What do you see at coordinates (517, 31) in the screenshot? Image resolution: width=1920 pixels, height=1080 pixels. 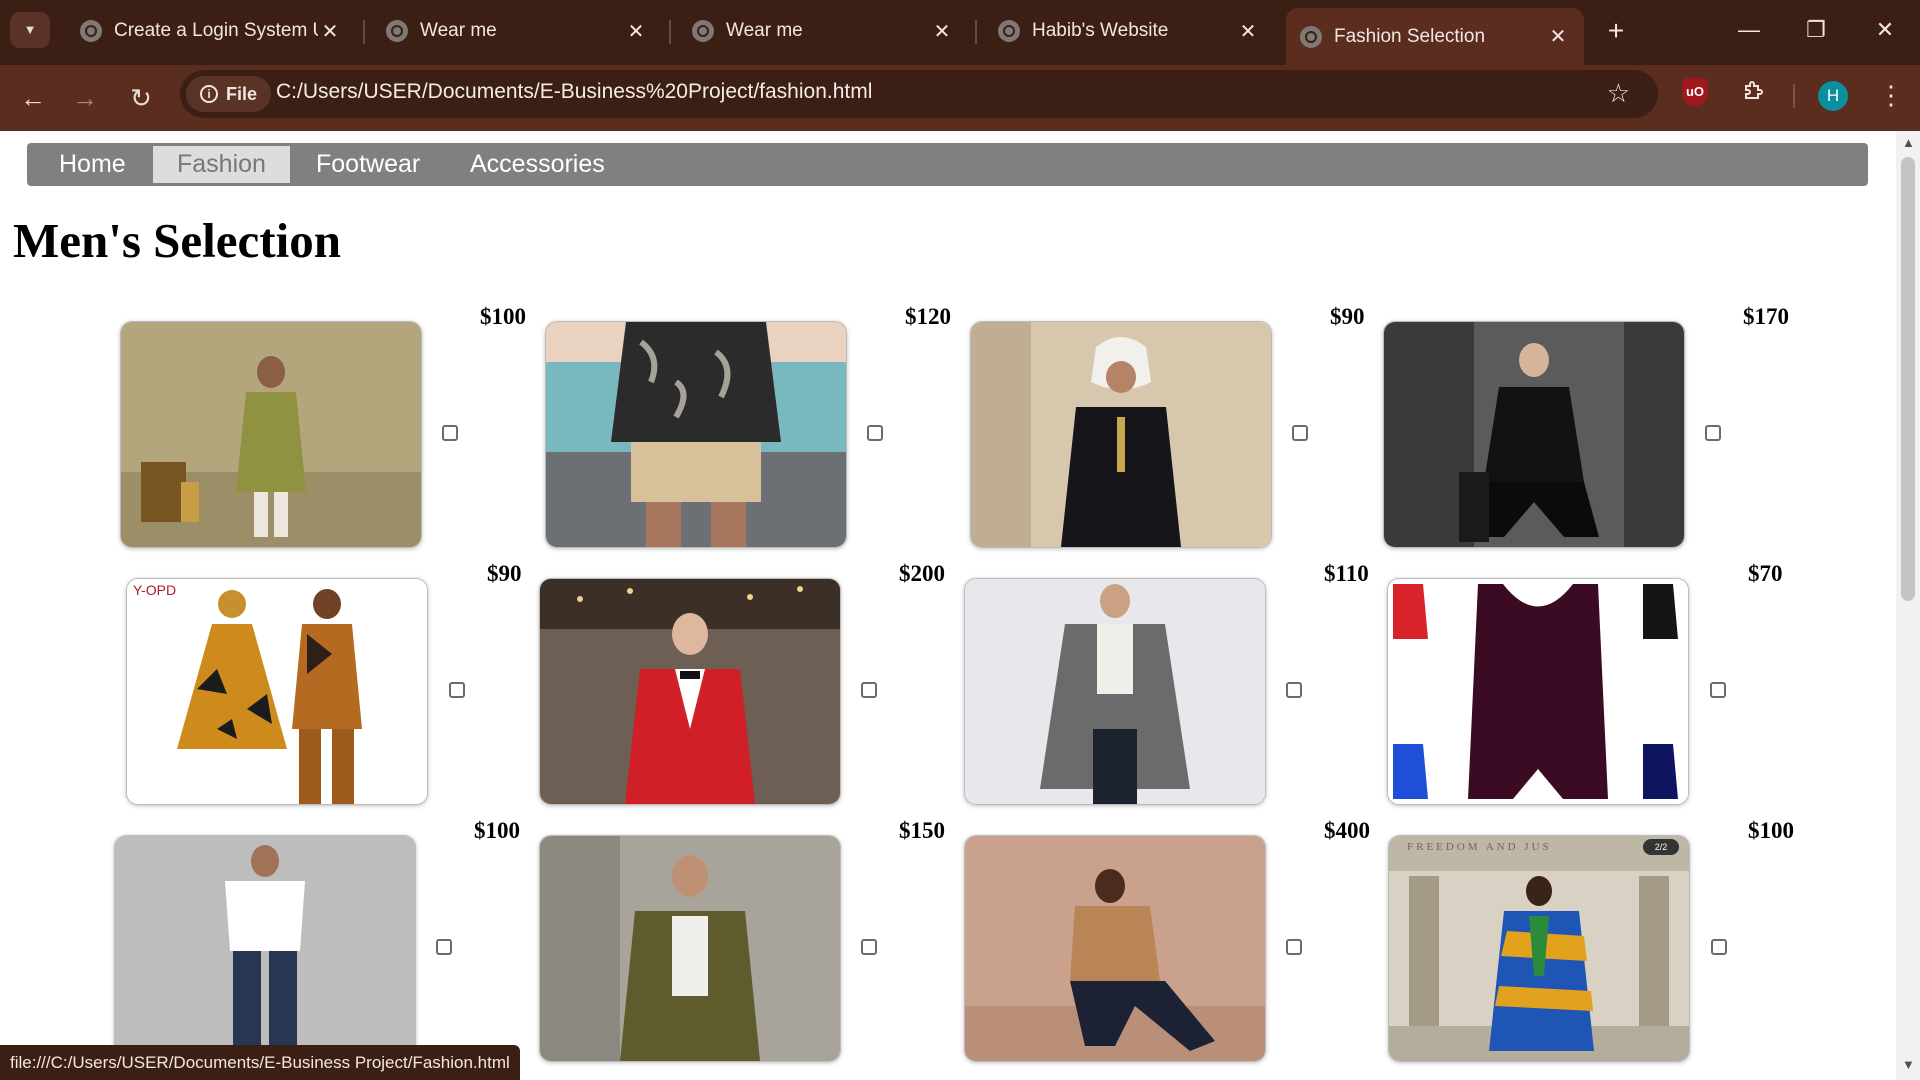 I see `tab-wear-me: Wear me ✕` at bounding box center [517, 31].